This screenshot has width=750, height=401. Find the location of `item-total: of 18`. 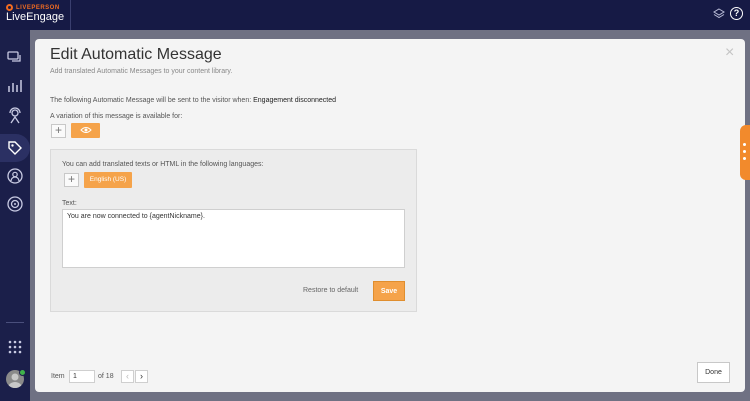

item-total: of 18 is located at coordinates (106, 376).